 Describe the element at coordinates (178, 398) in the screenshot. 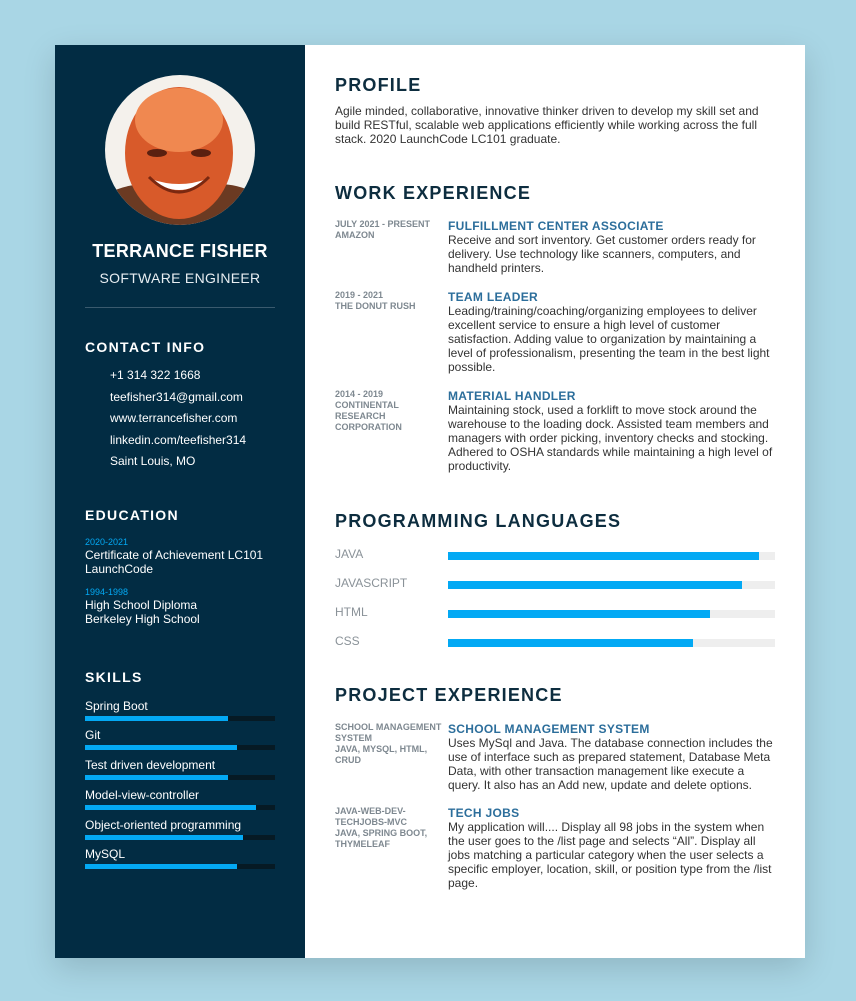

I see `contact-email: teefisher314@gmail.com` at that location.